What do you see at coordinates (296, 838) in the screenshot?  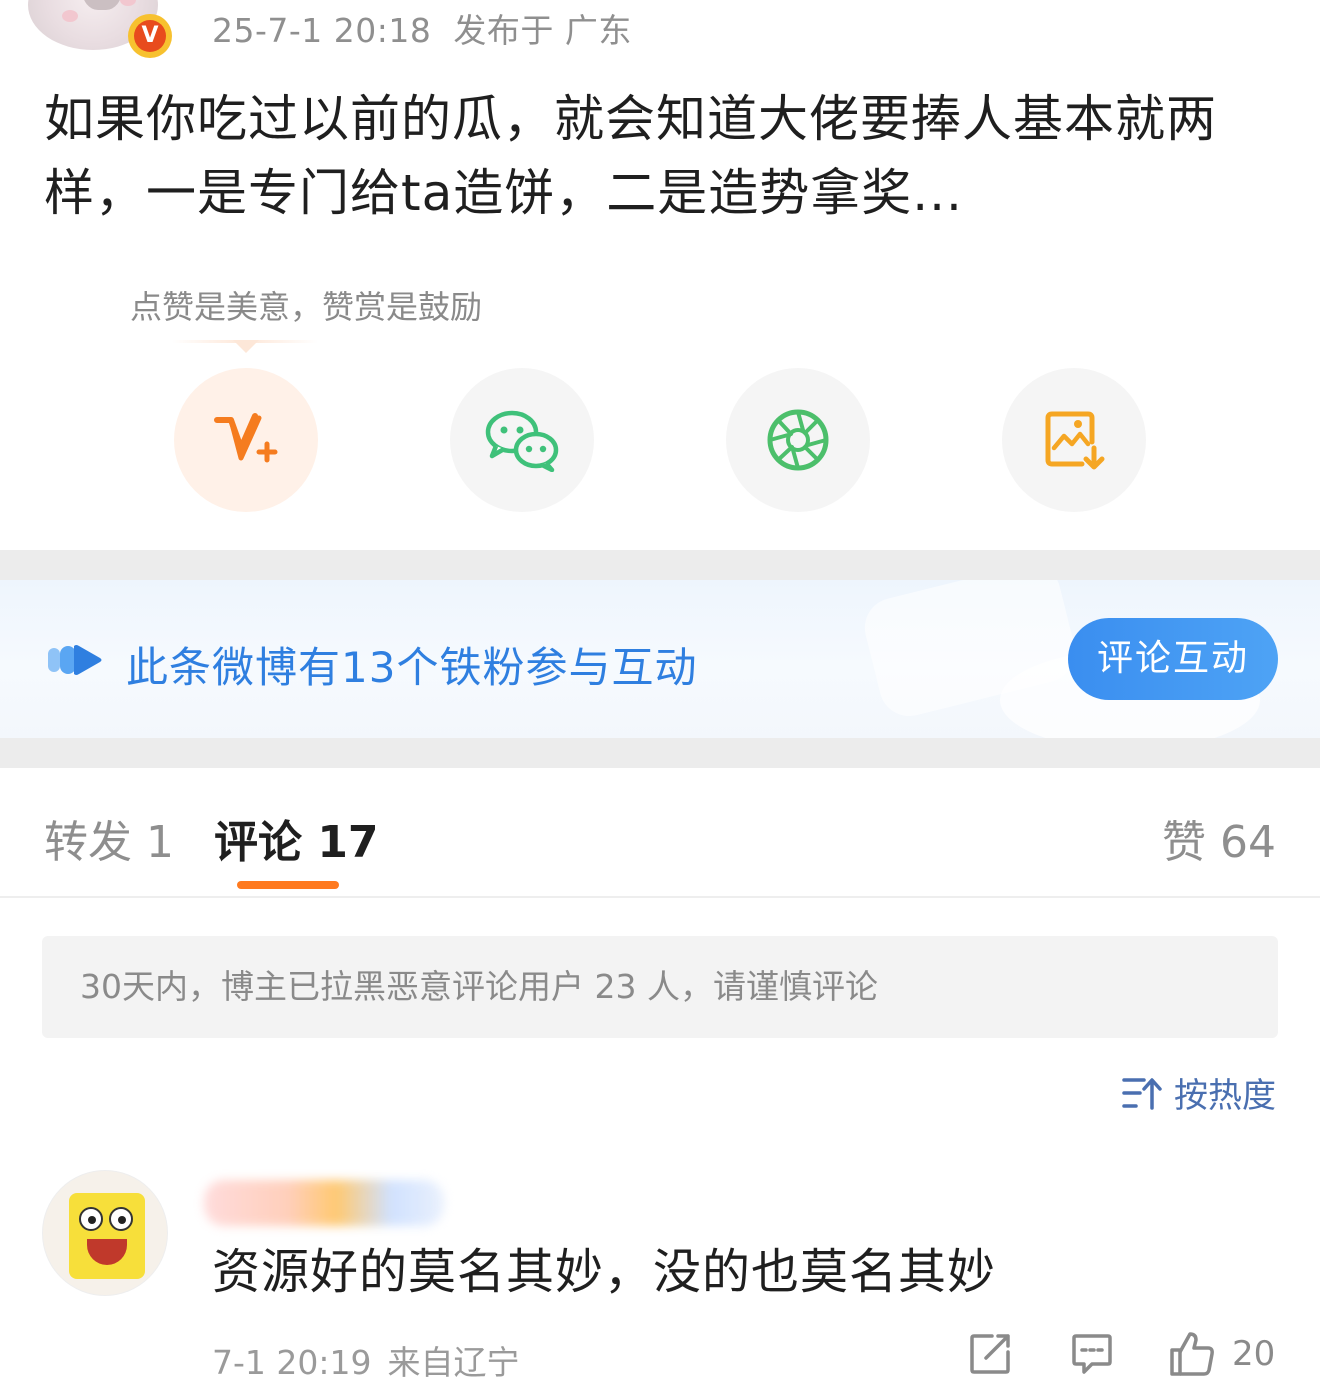 I see `tab-comment: 评论 17` at bounding box center [296, 838].